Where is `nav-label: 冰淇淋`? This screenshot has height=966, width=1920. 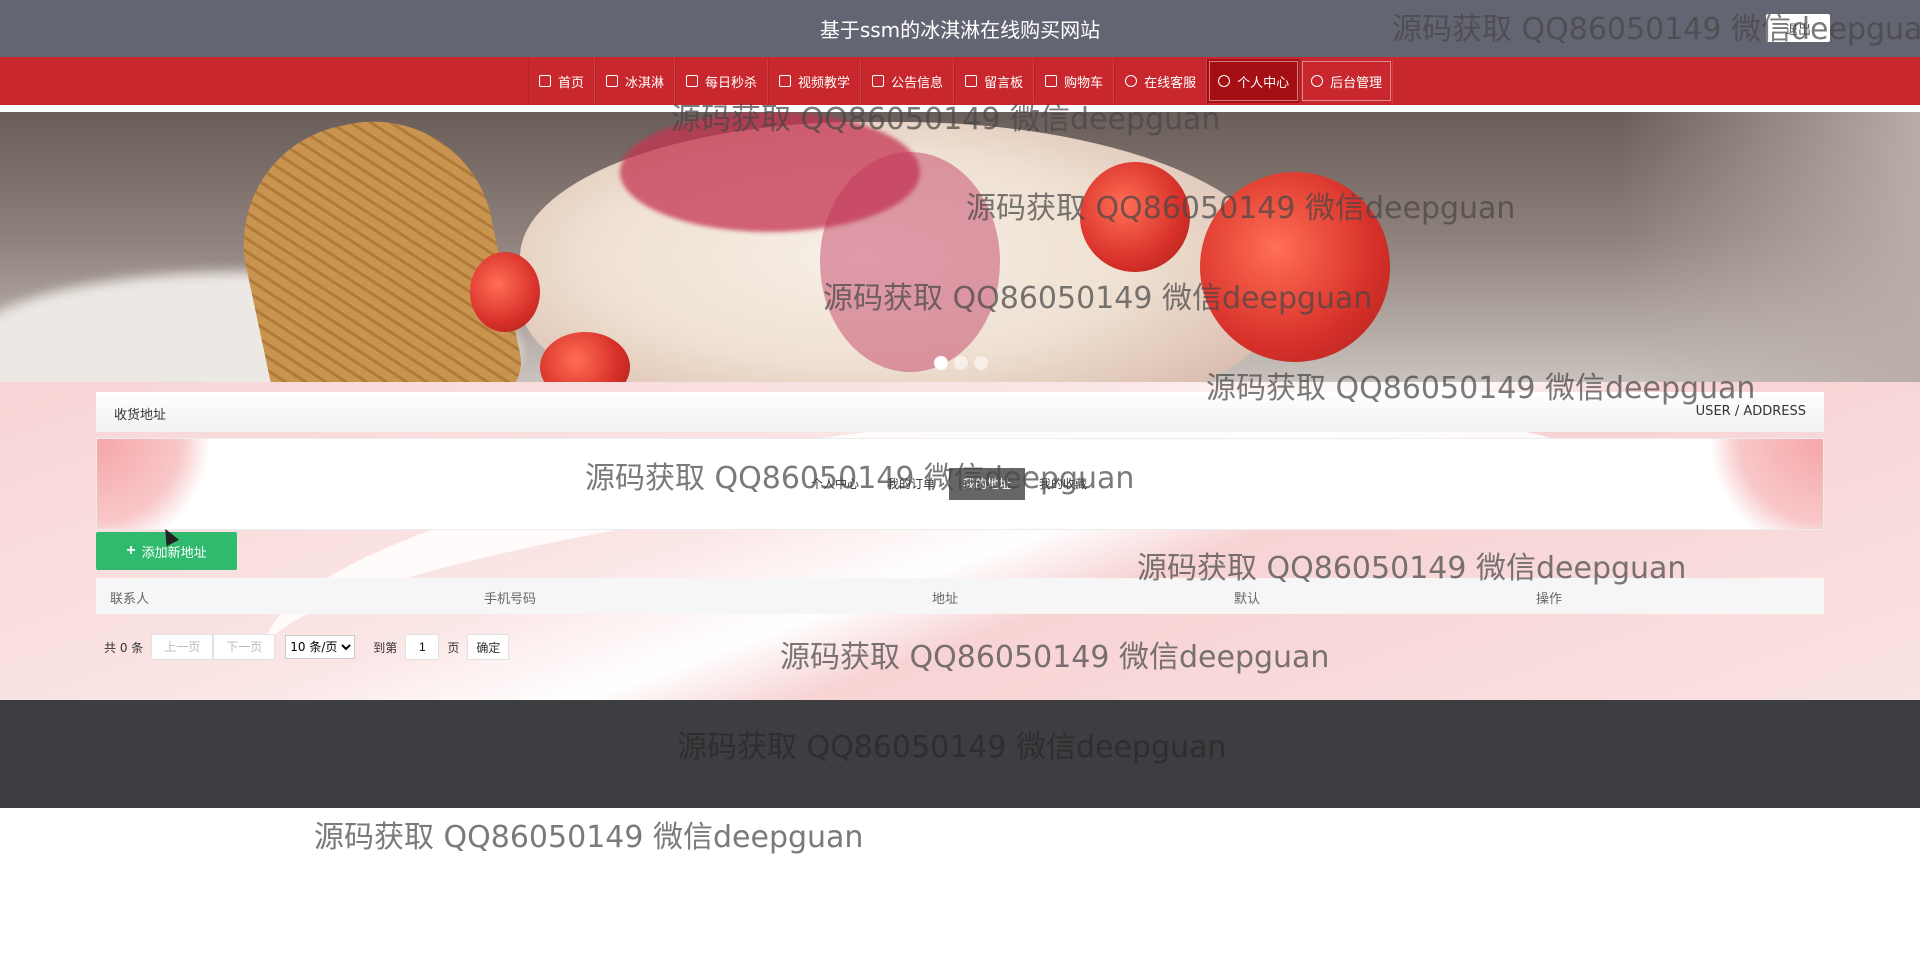
nav-label: 冰淇淋 is located at coordinates (645, 83).